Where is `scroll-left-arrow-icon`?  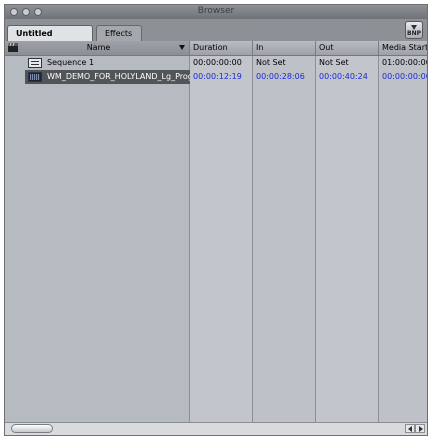 scroll-left-arrow-icon is located at coordinates (410, 428).